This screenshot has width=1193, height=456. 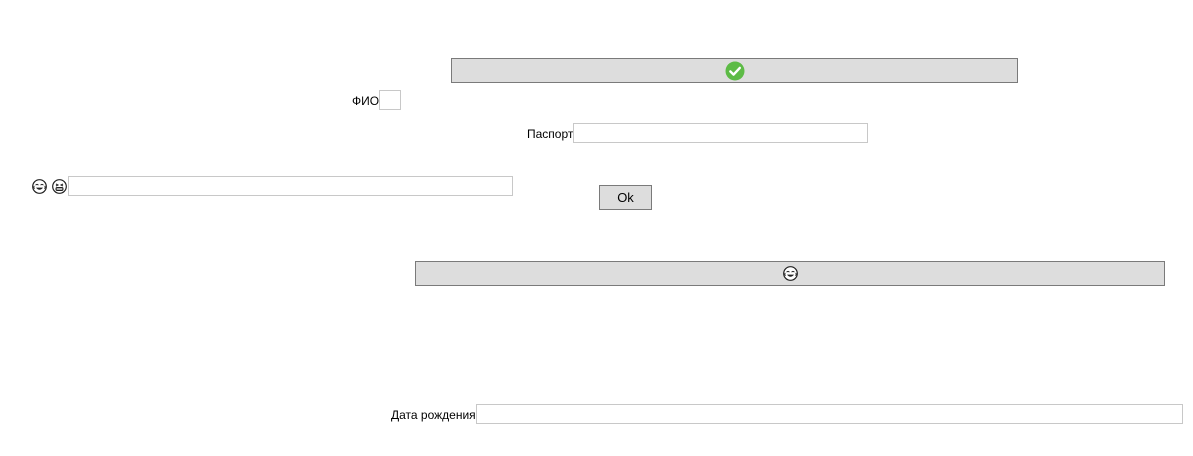 I want to click on top-check-button, so click(x=734, y=70).